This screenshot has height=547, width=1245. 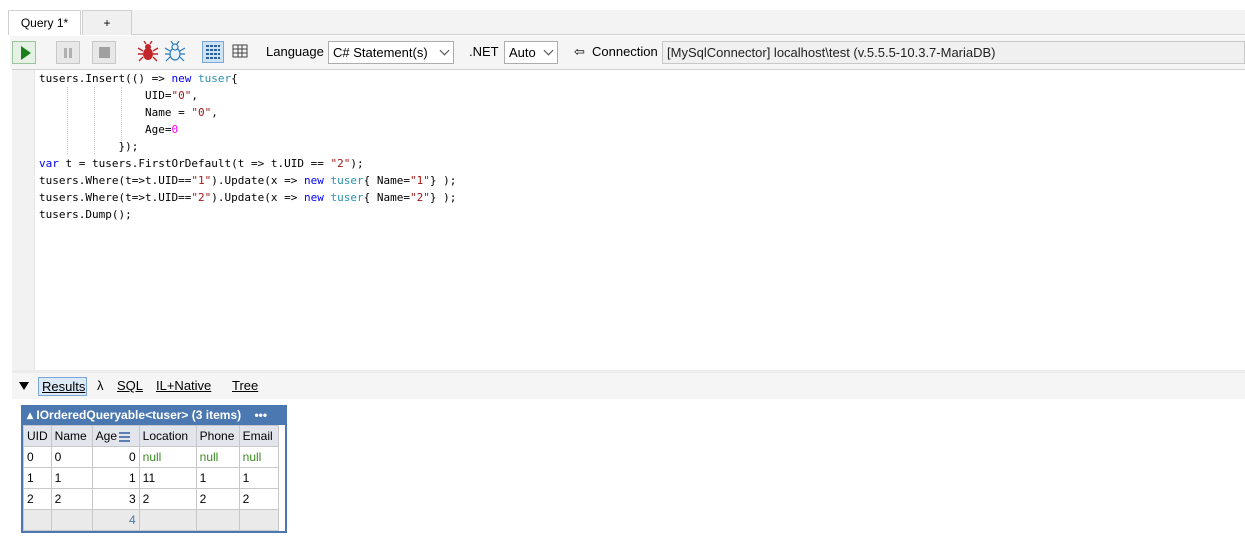 What do you see at coordinates (125, 437) in the screenshot?
I see `column-total-icon` at bounding box center [125, 437].